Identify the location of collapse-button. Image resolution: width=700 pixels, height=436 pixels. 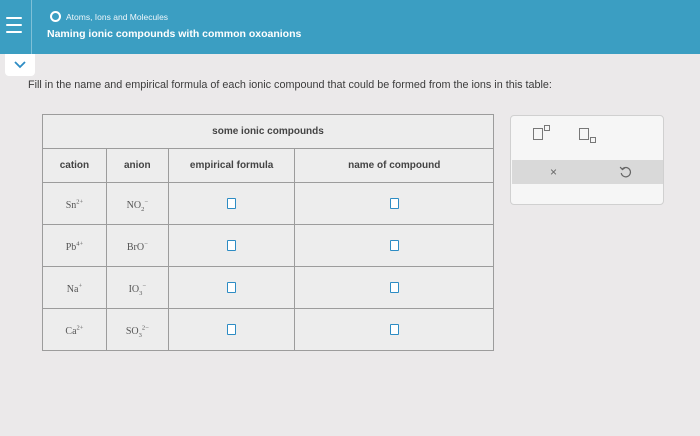
(20, 65).